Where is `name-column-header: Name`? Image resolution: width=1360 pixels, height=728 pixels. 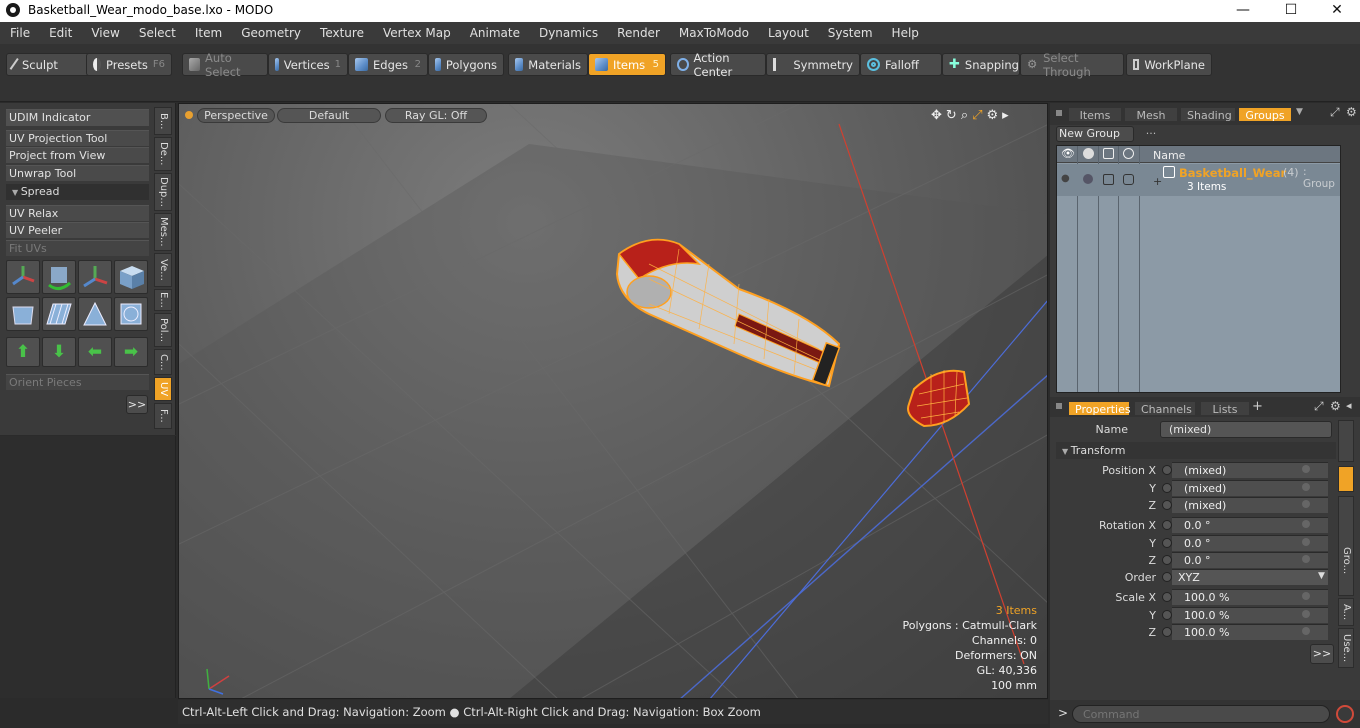
name-column-header: Name is located at coordinates (1169, 155).